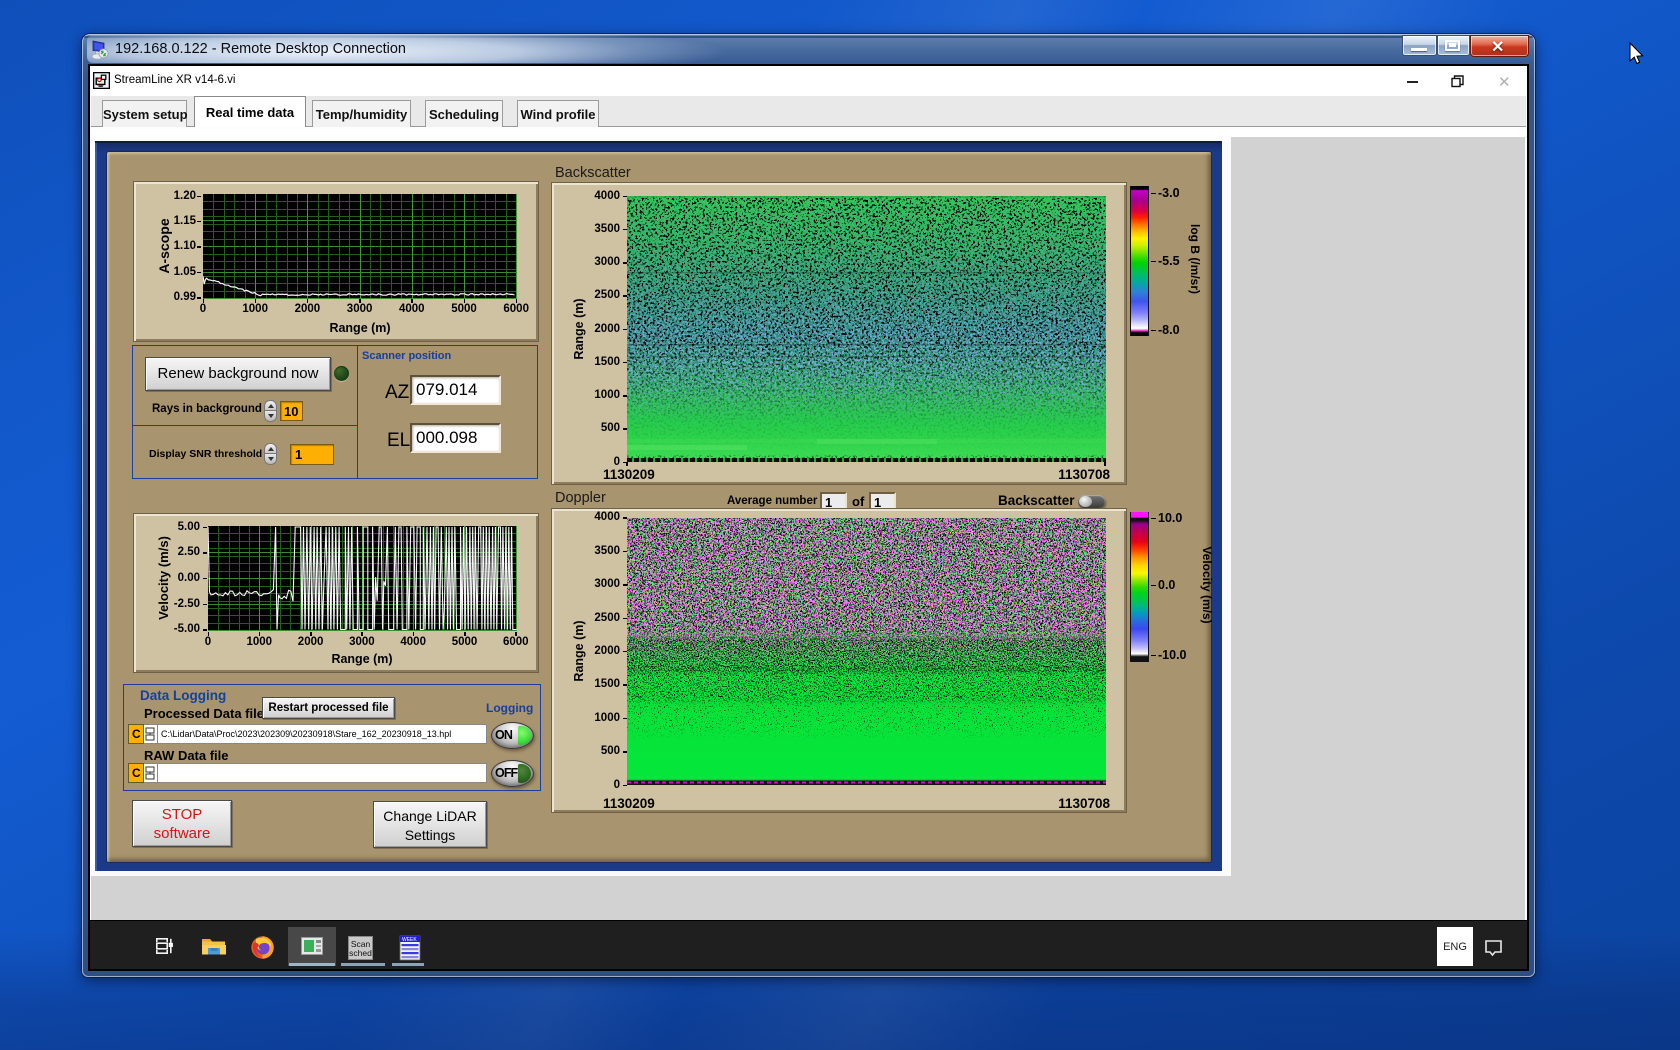 The width and height of the screenshot is (1680, 1050). Describe the element at coordinates (409, 940) in the screenshot. I see `svg-text: WEEK` at that location.